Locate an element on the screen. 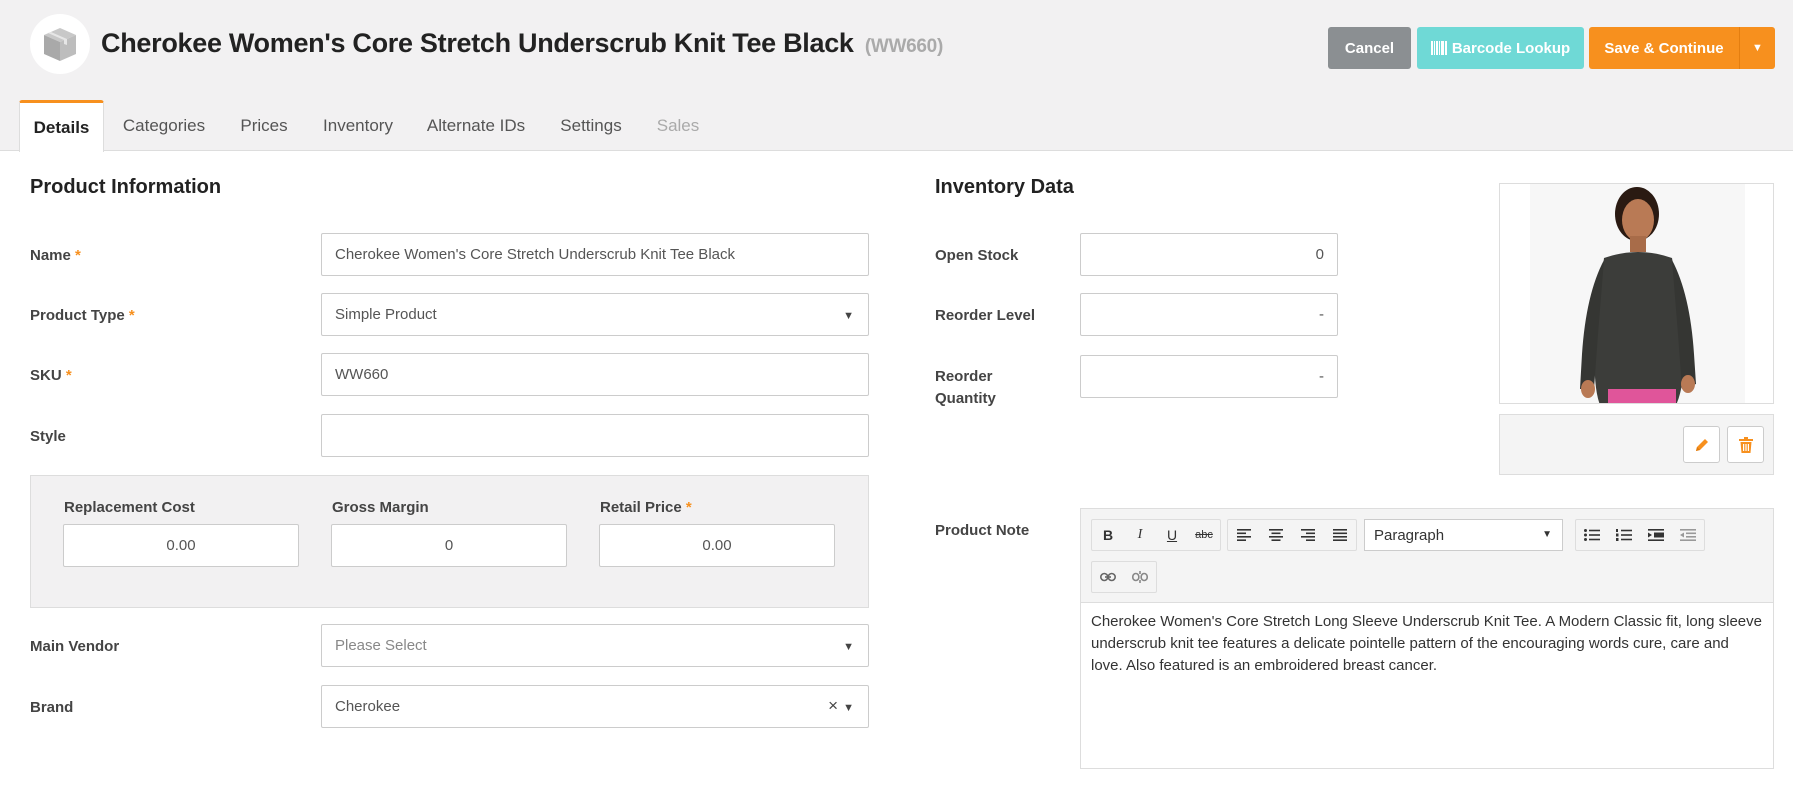  inventory-data-heading: Inventory Data is located at coordinates (1004, 187).